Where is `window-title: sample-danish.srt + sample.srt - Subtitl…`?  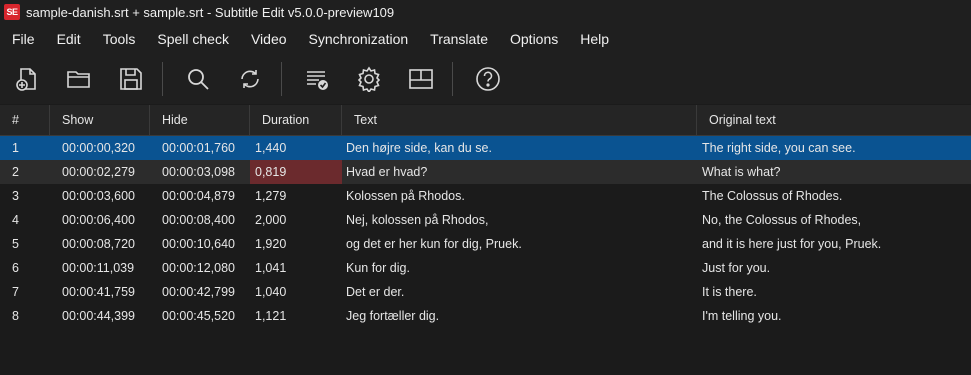 window-title: sample-danish.srt + sample.srt - Subtitl… is located at coordinates (210, 12).